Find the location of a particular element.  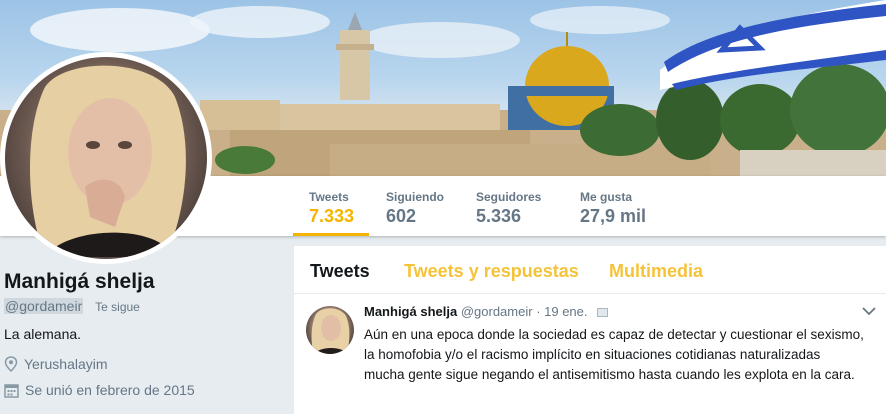

link-card-icon is located at coordinates (603, 313).